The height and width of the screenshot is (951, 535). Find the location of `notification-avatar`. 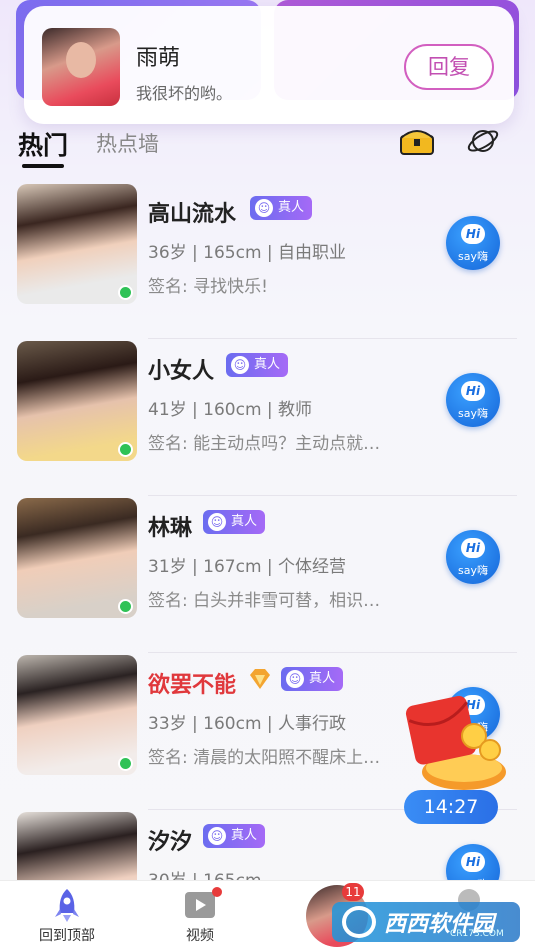

notification-avatar is located at coordinates (81, 67).